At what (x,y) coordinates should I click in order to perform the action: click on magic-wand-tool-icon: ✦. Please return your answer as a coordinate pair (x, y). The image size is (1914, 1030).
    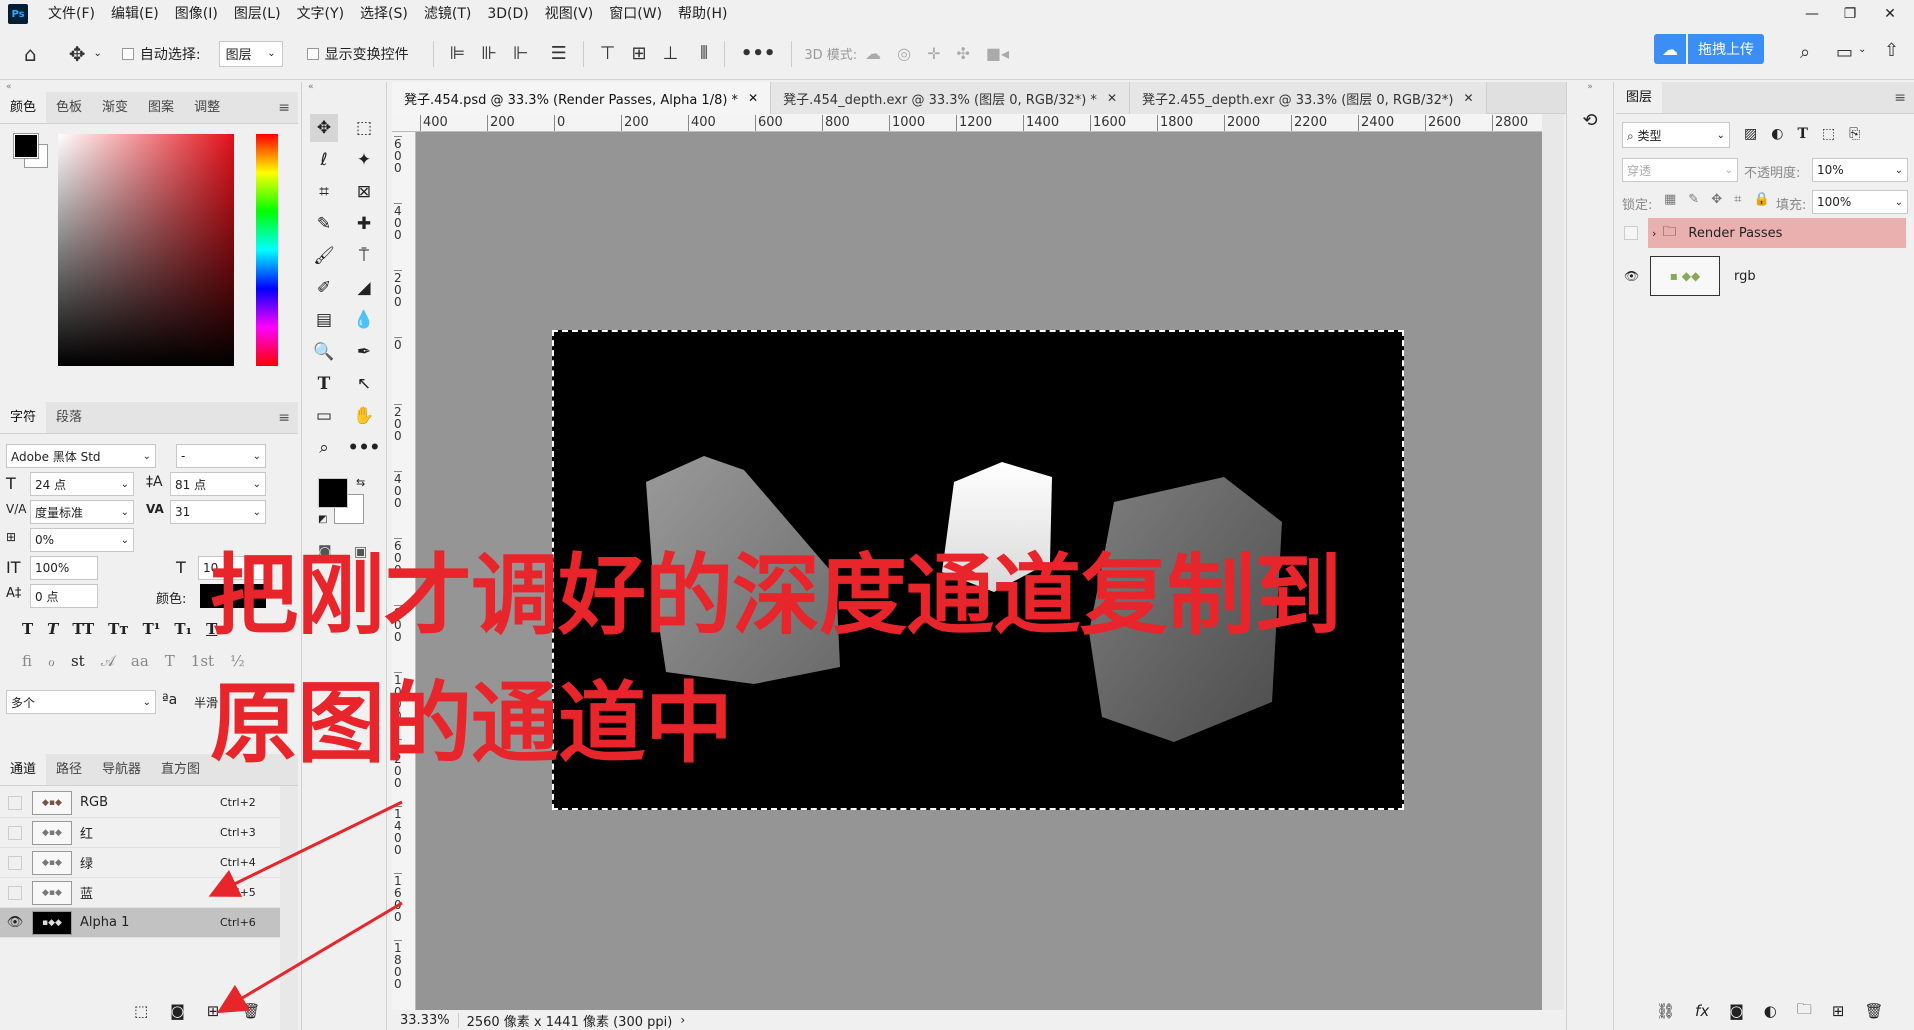
    Looking at the image, I should click on (364, 160).